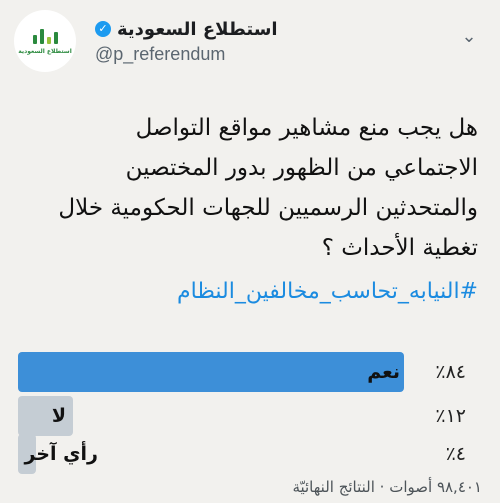 Image resolution: width=500 pixels, height=503 pixels. What do you see at coordinates (455, 454) in the screenshot?
I see `poll-option-percent: ٤٪` at bounding box center [455, 454].